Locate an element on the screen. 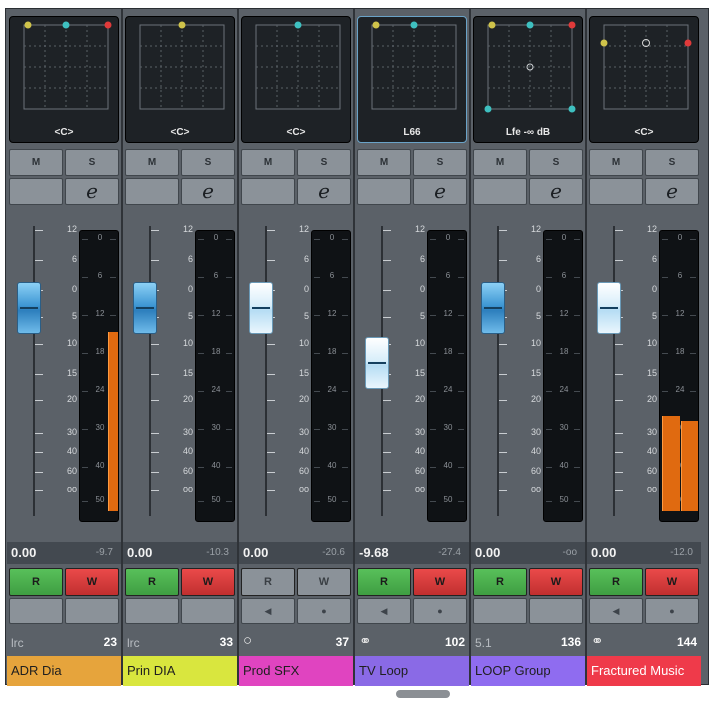 The width and height of the screenshot is (718, 712). fader-db-value: -9.68 is located at coordinates (374, 552).